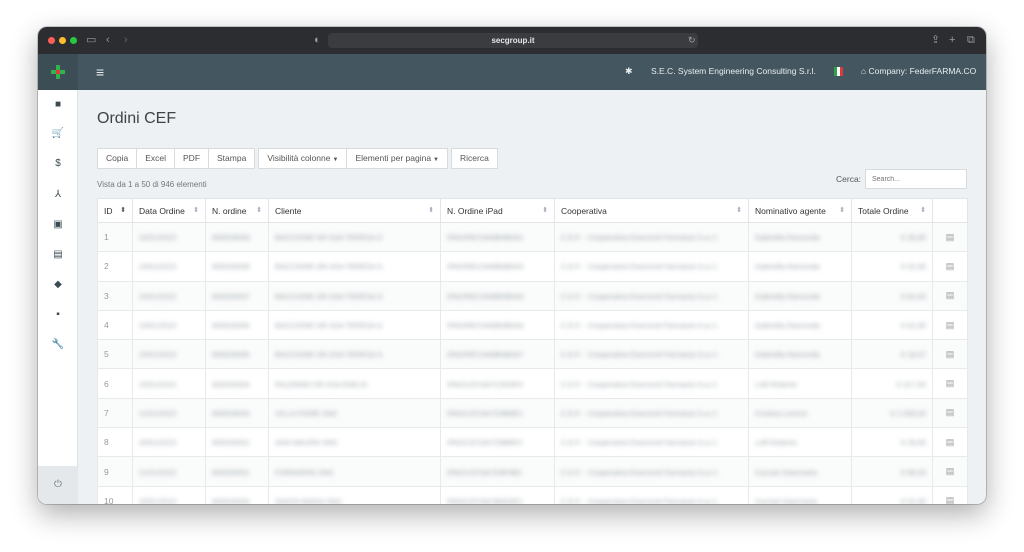 The height and width of the screenshot is (552, 1024). I want to click on sidebar-item-tools: 🔧, so click(58, 345).